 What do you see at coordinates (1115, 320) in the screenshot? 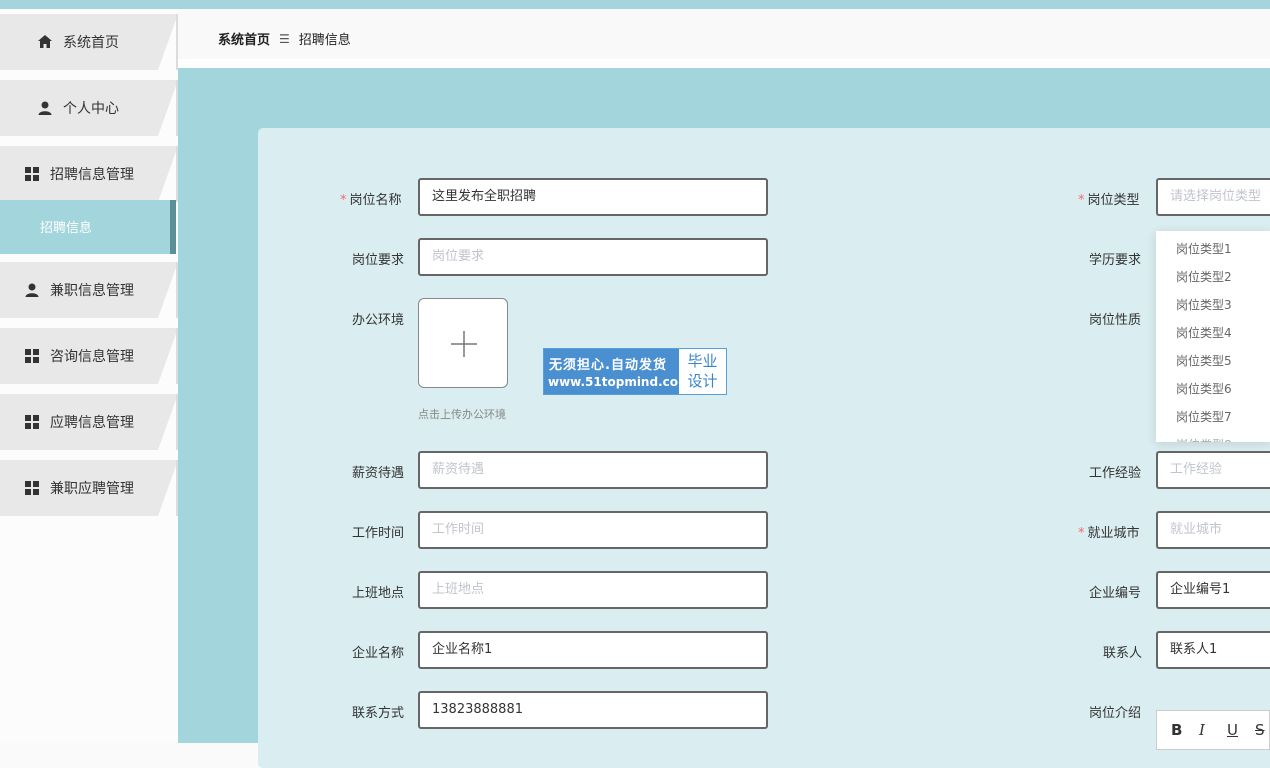
I see `job-nature-label: 岗位性质` at bounding box center [1115, 320].